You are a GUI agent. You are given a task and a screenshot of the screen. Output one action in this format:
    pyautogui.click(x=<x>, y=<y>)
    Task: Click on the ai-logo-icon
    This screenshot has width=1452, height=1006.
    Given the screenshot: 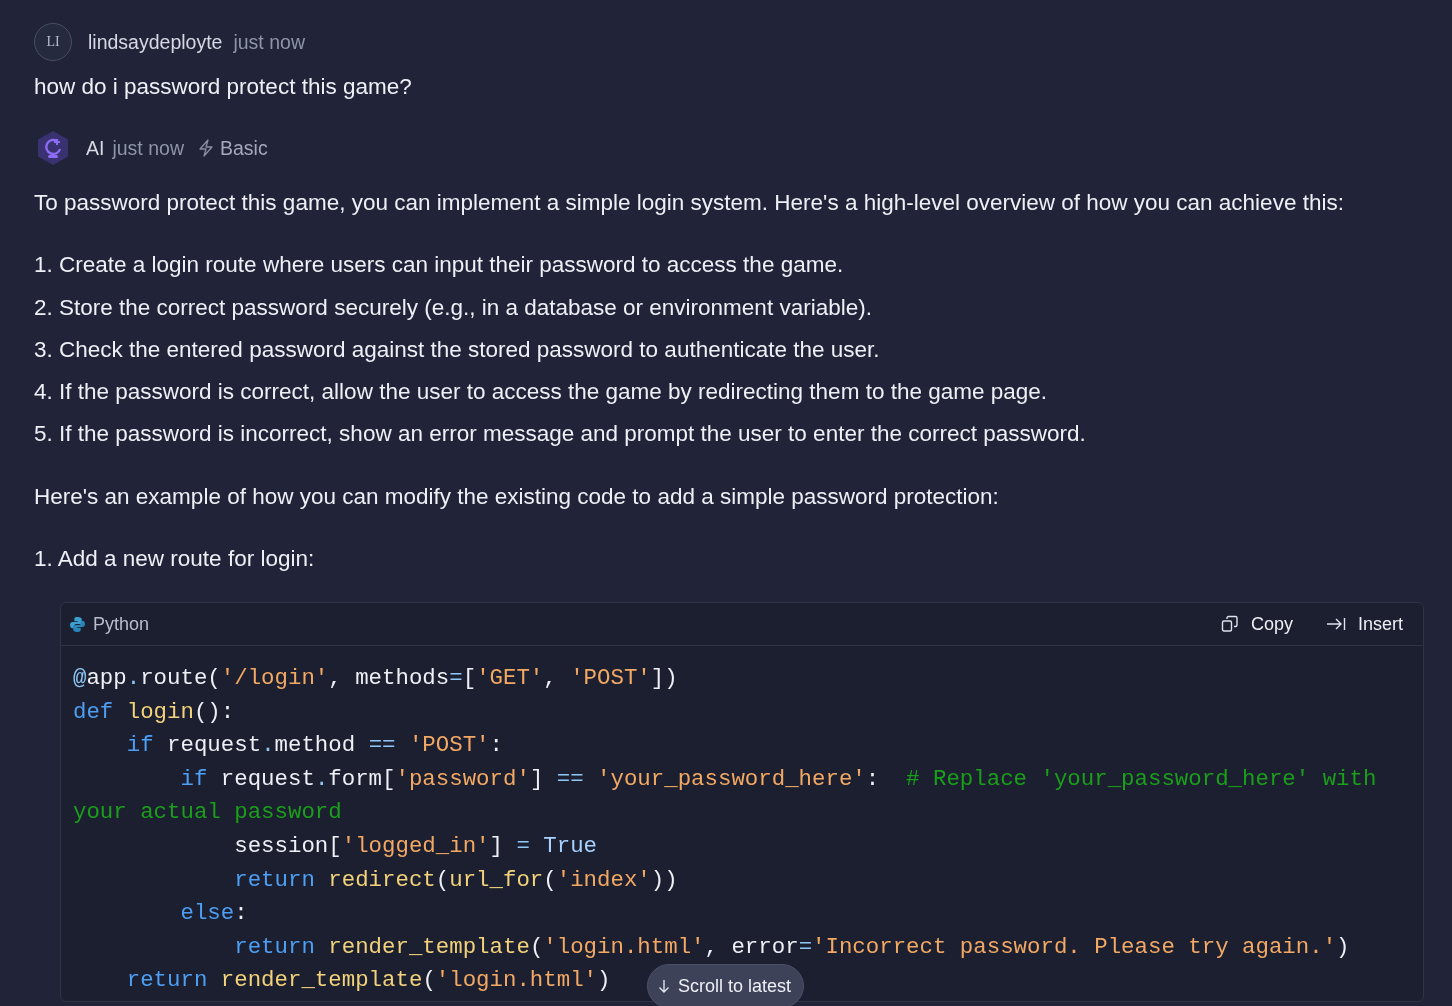 What is the action you would take?
    pyautogui.click(x=53, y=148)
    